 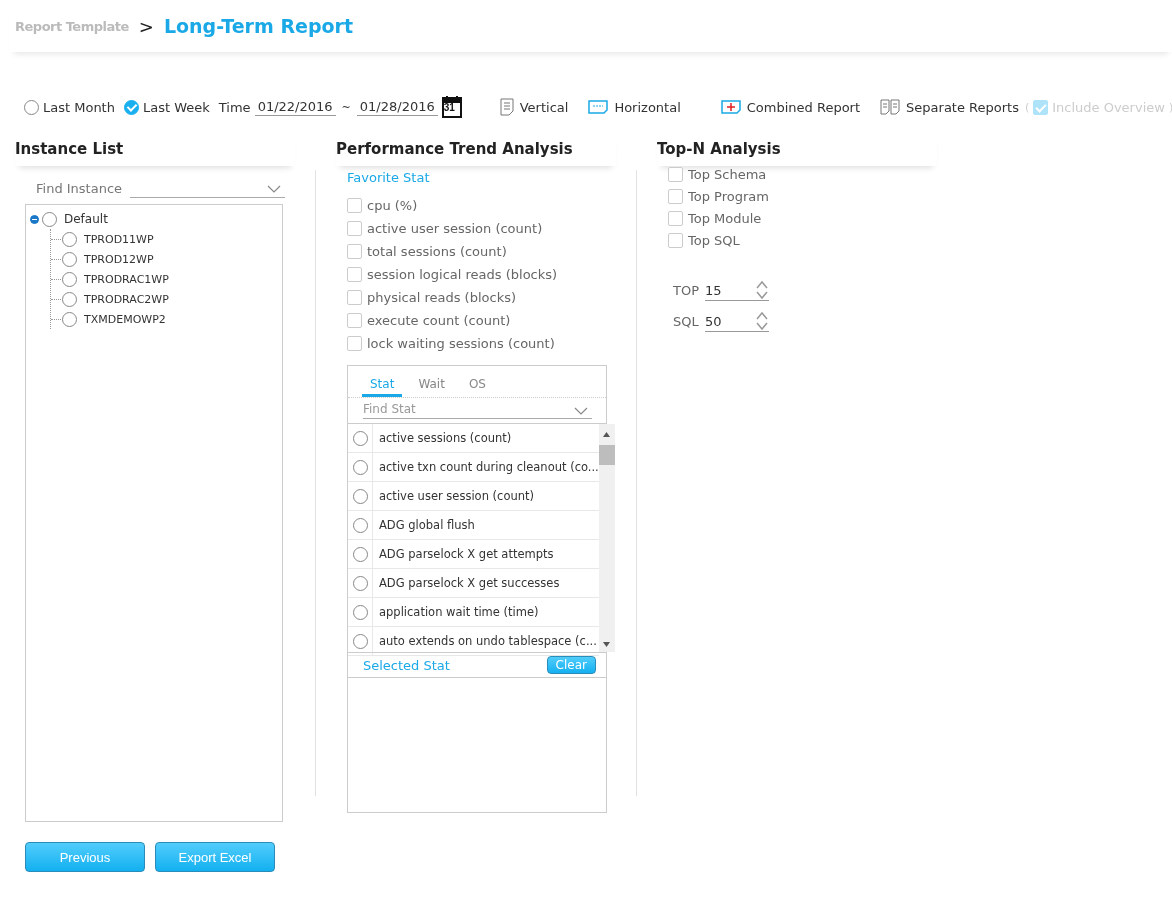 I want to click on scrollbar, so click(x=606, y=538).